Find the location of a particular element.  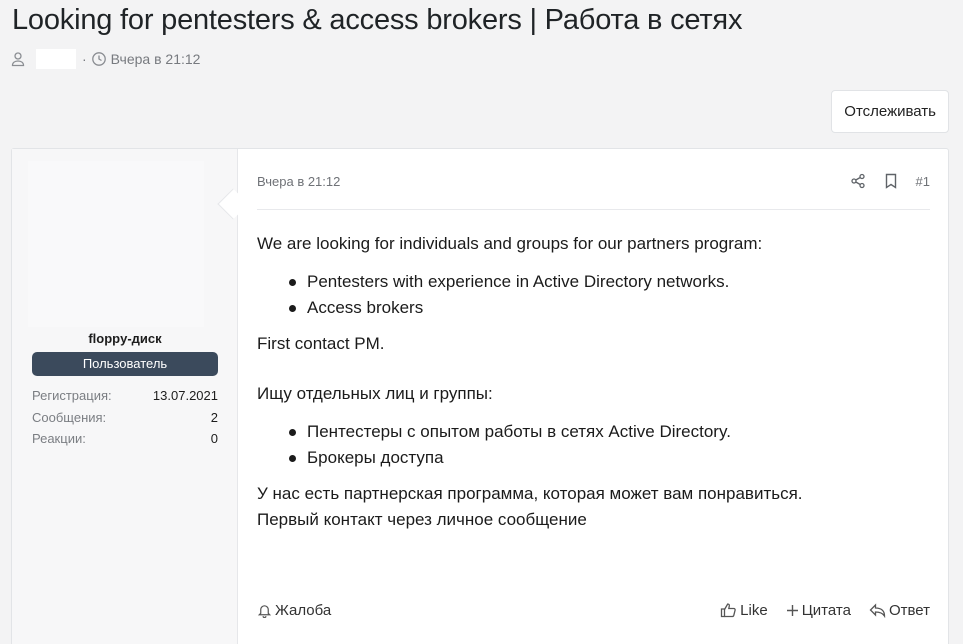

thumbs-up-icon is located at coordinates (728, 610).